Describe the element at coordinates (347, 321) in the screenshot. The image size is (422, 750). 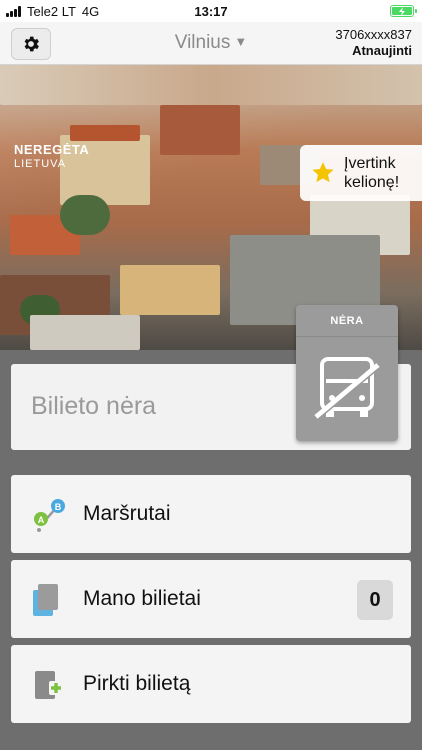
I see `badge-label: NĖRA` at that location.